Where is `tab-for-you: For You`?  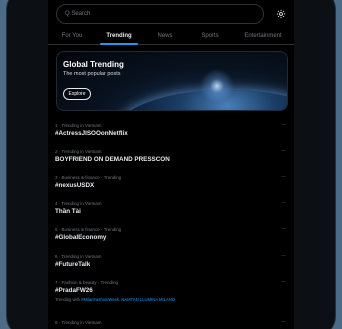 tab-for-you: For You is located at coordinates (72, 36).